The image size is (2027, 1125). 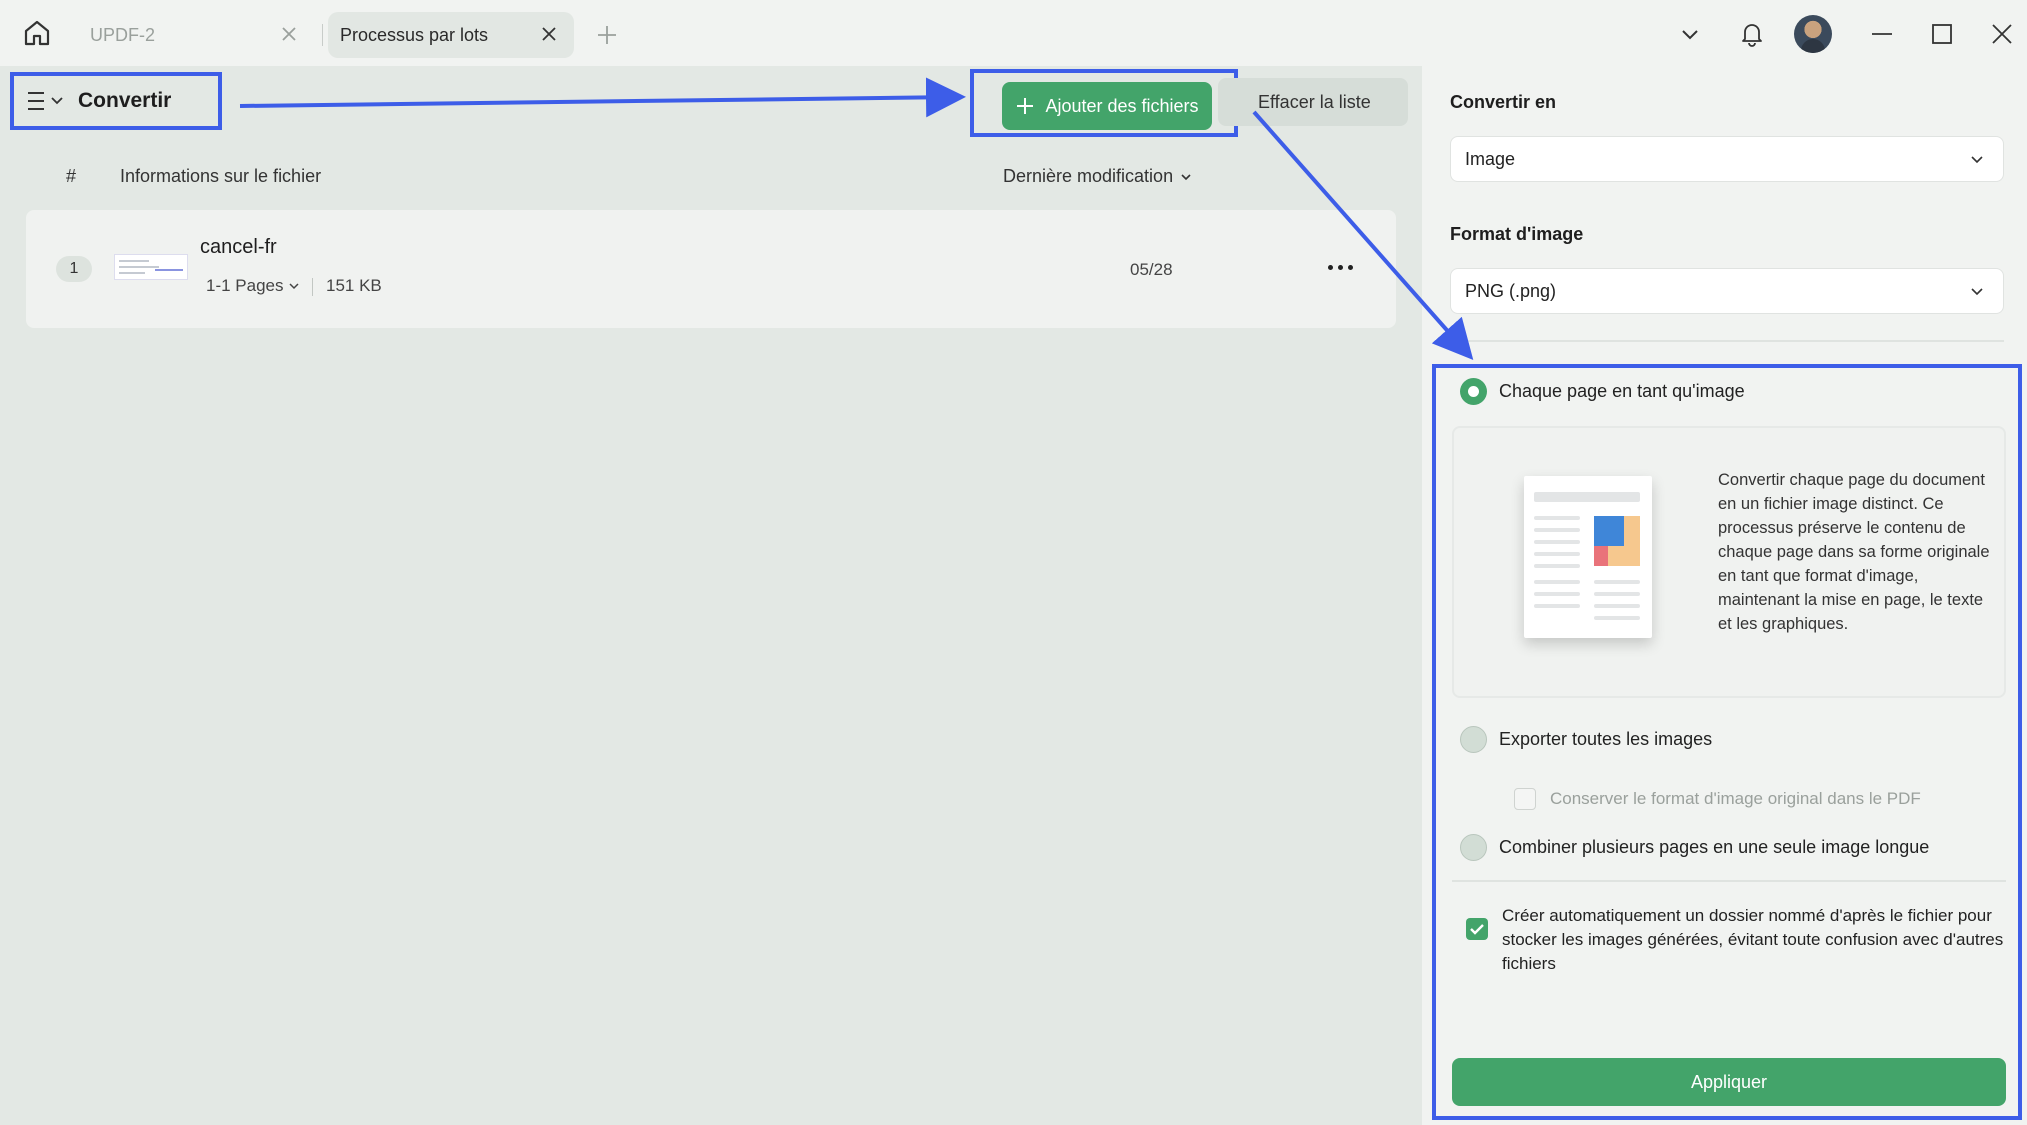 I want to click on image-format-select: PNG (.png), so click(x=1727, y=291).